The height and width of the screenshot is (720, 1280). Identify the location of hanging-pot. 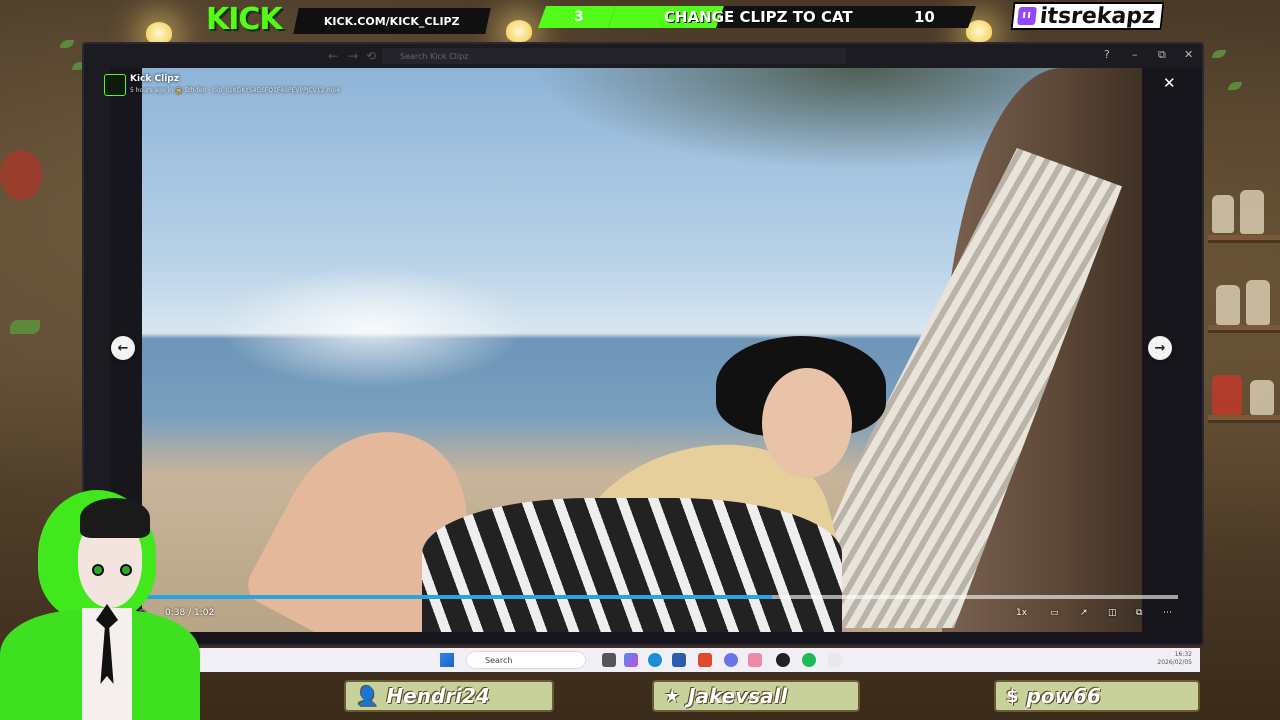
(21, 175).